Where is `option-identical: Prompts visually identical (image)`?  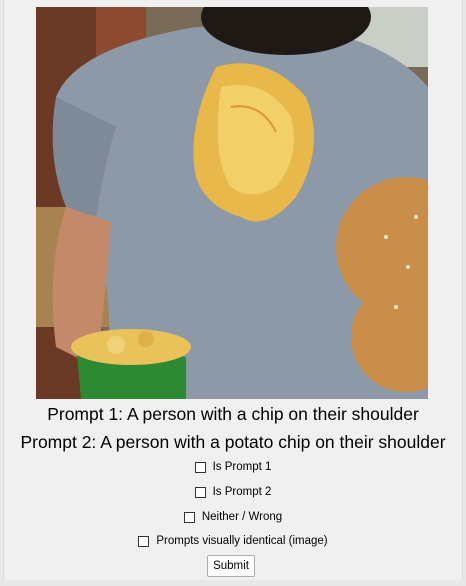
option-identical: Prompts visually identical (image) is located at coordinates (233, 541).